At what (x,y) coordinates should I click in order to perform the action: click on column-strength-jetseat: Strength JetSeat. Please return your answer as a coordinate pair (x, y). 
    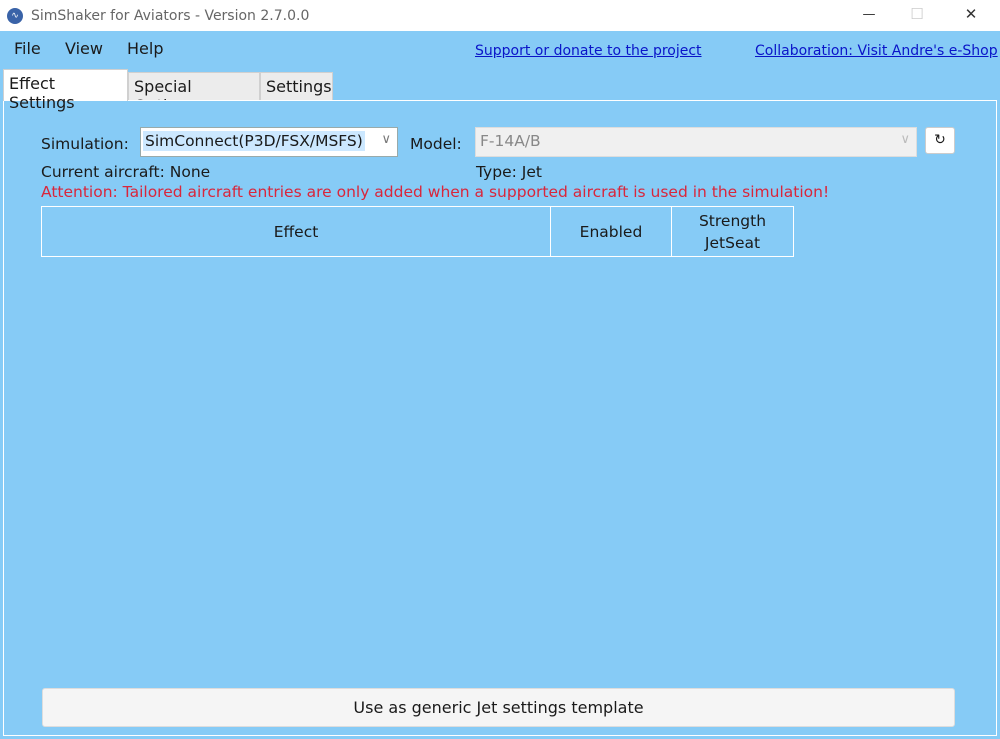
    Looking at the image, I should click on (732, 231).